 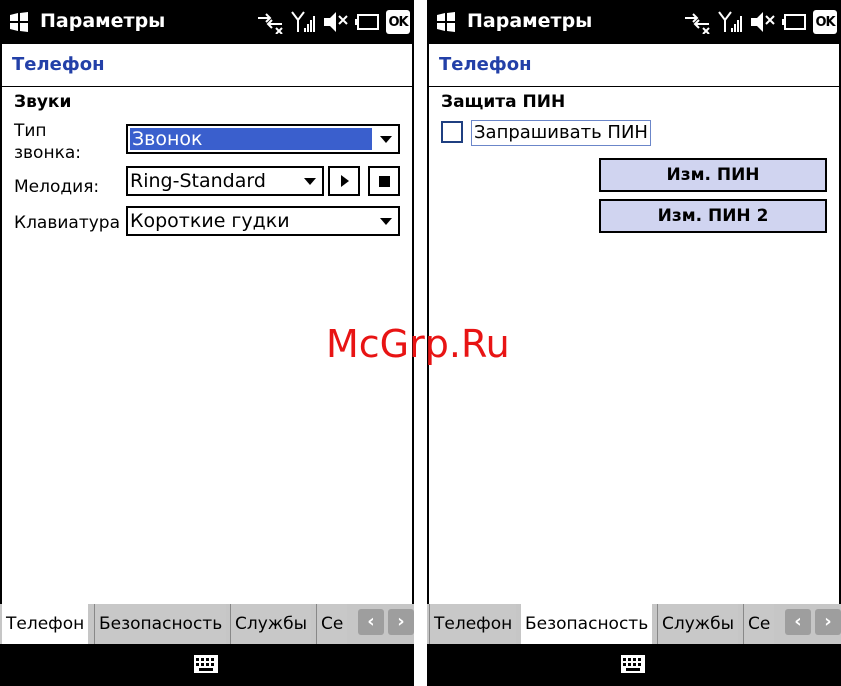 I want to click on play-button, so click(x=344, y=181).